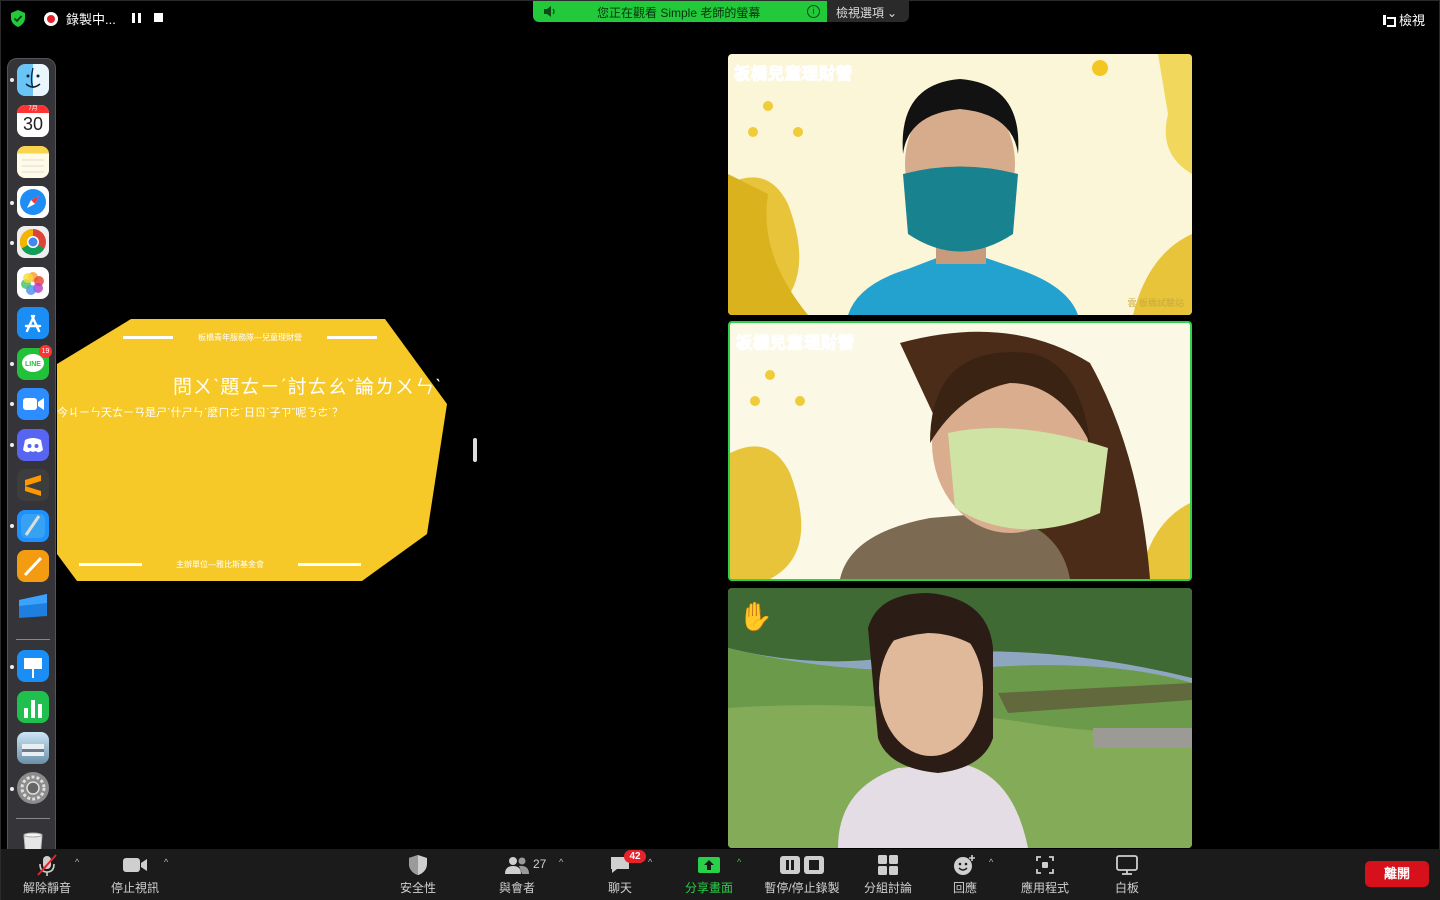 The height and width of the screenshot is (900, 1440). Describe the element at coordinates (33, 445) in the screenshot. I see `discord-icon` at that location.